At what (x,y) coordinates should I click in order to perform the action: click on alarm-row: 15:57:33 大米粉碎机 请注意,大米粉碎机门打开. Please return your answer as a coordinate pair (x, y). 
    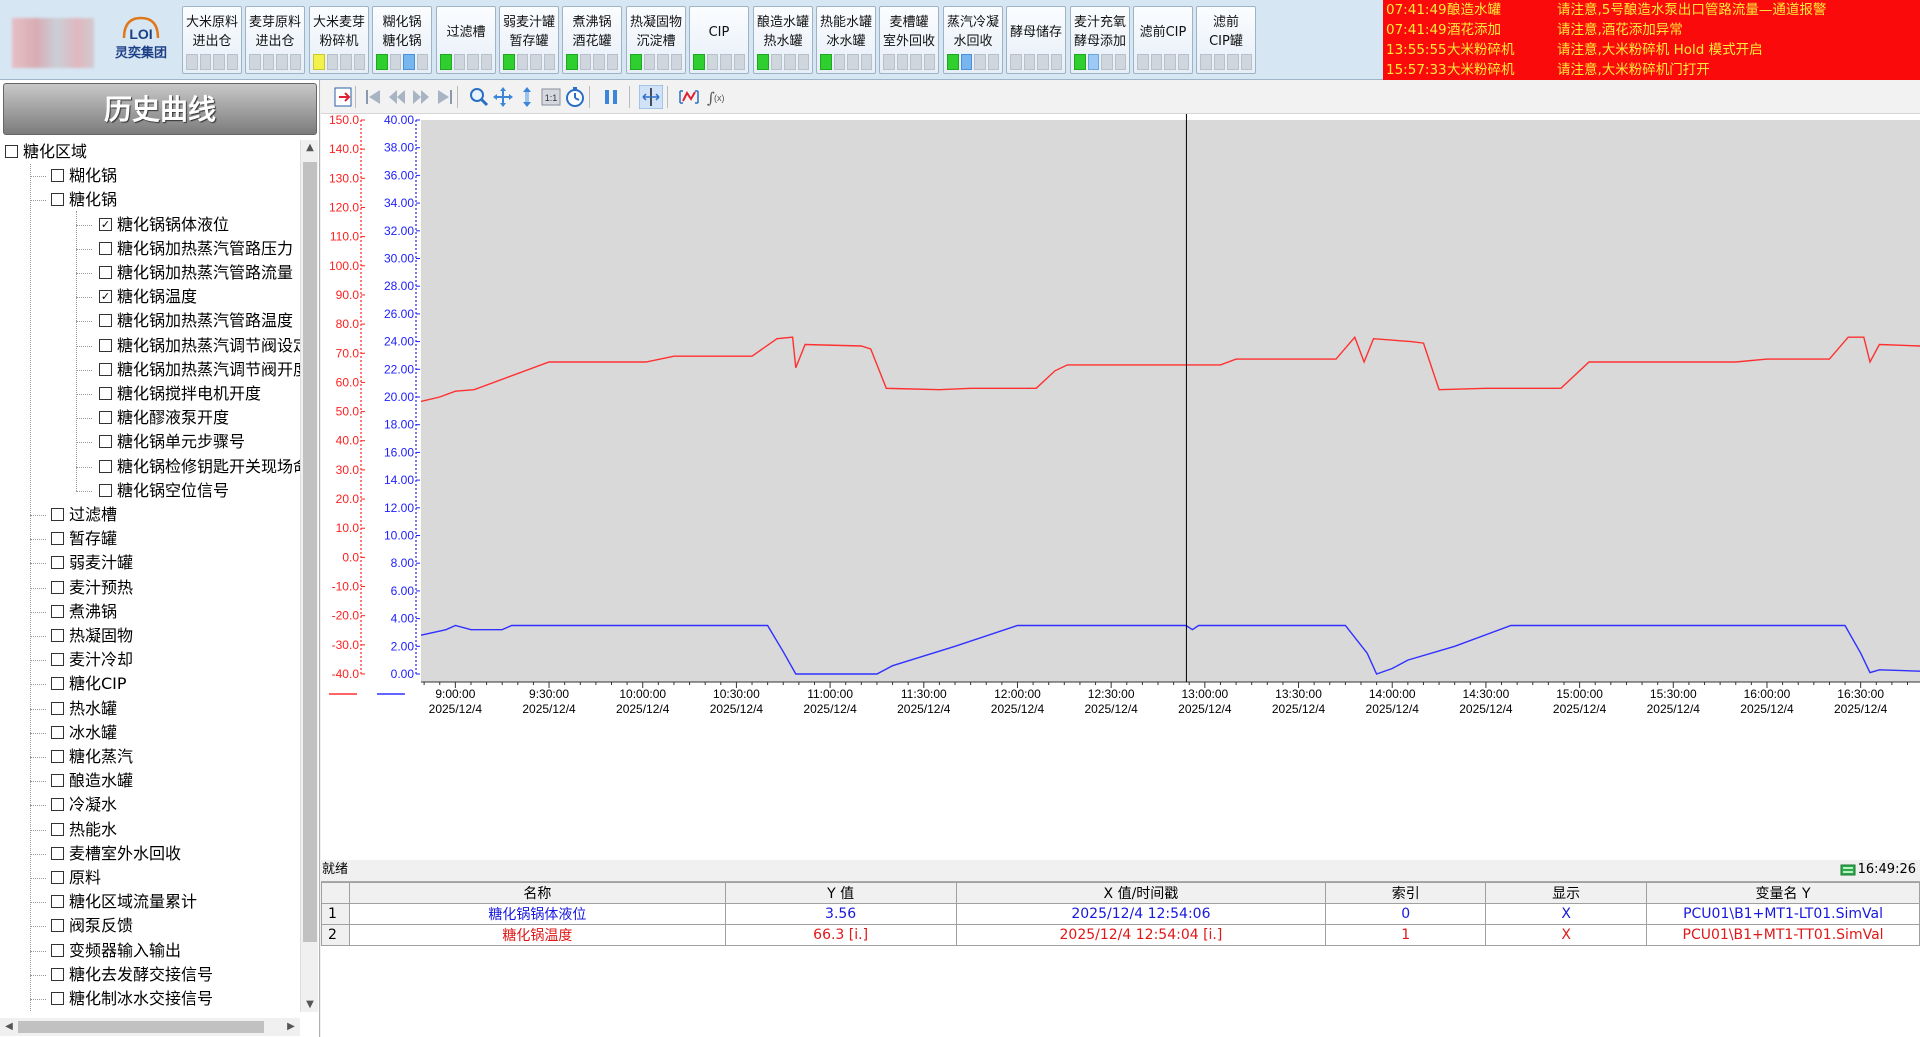
    Looking at the image, I should click on (1651, 70).